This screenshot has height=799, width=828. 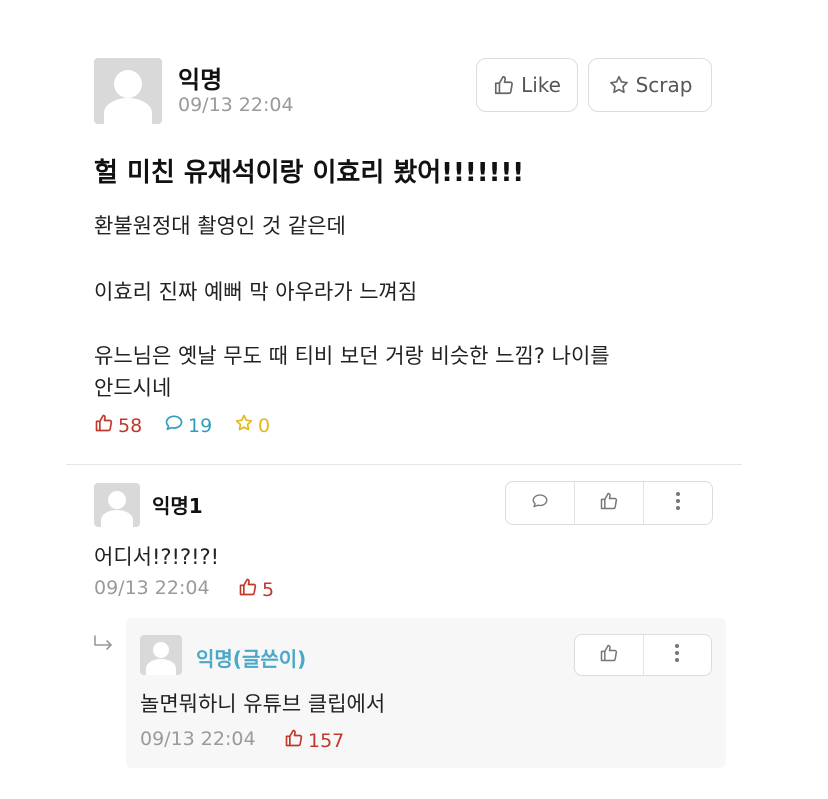 I want to click on reply-author: 익명(글쓴이), so click(x=251, y=659).